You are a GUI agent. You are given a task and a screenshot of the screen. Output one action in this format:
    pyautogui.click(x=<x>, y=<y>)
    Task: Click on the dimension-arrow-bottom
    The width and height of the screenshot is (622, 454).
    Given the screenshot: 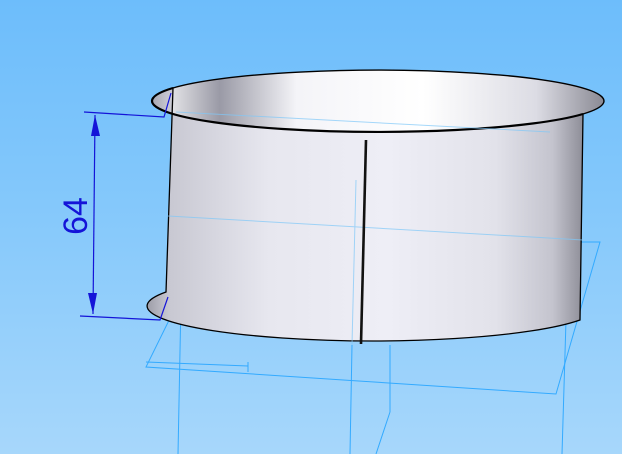 What is the action you would take?
    pyautogui.click(x=92, y=303)
    